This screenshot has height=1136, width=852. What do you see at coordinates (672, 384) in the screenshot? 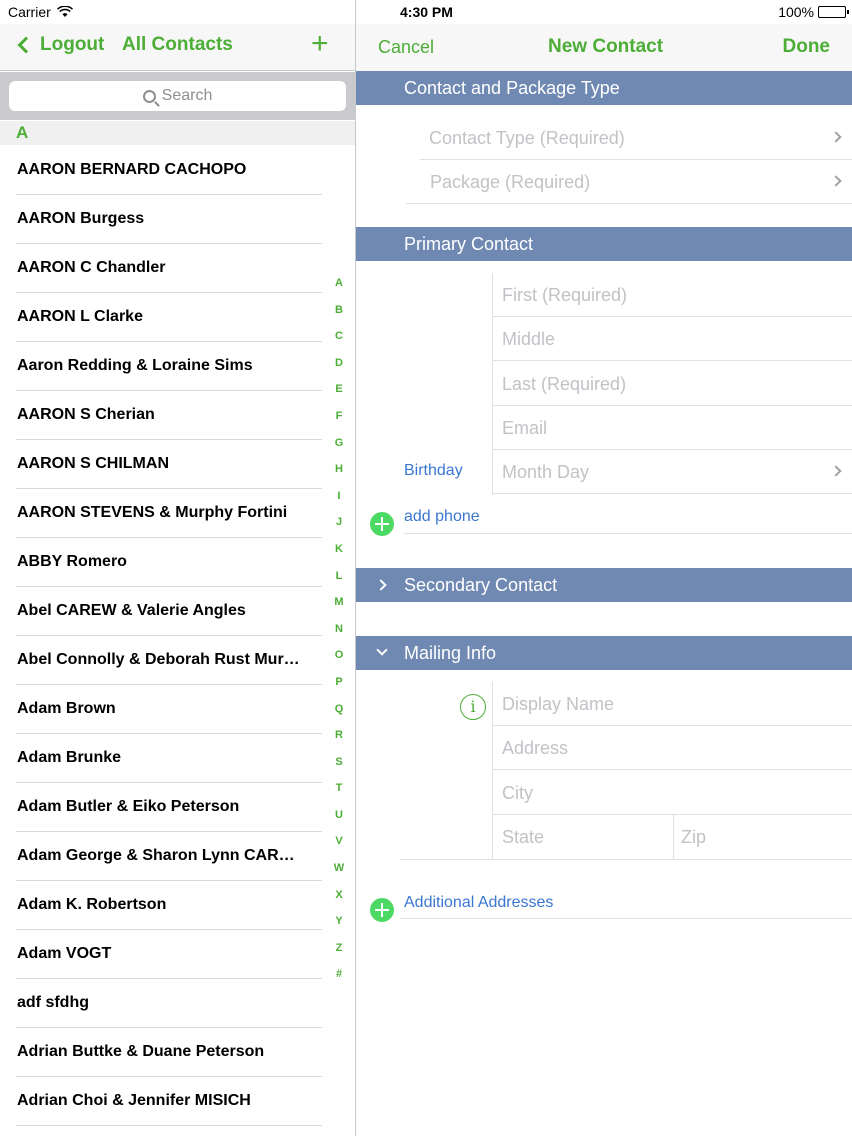
I see `last-name-field: Last (Required)` at bounding box center [672, 384].